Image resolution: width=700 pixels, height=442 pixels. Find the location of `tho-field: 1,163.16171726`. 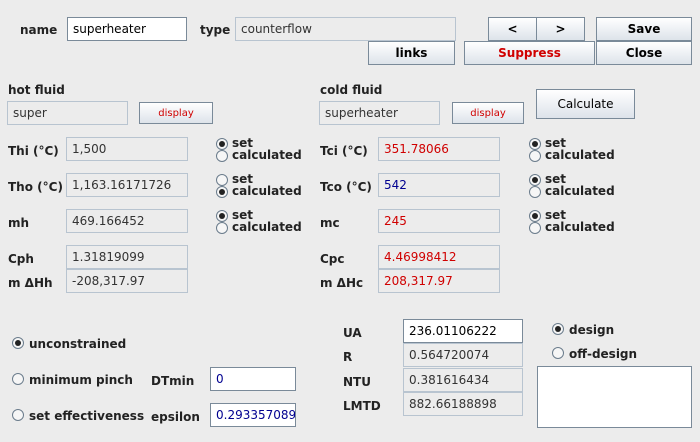

tho-field: 1,163.16171726 is located at coordinates (127, 185).